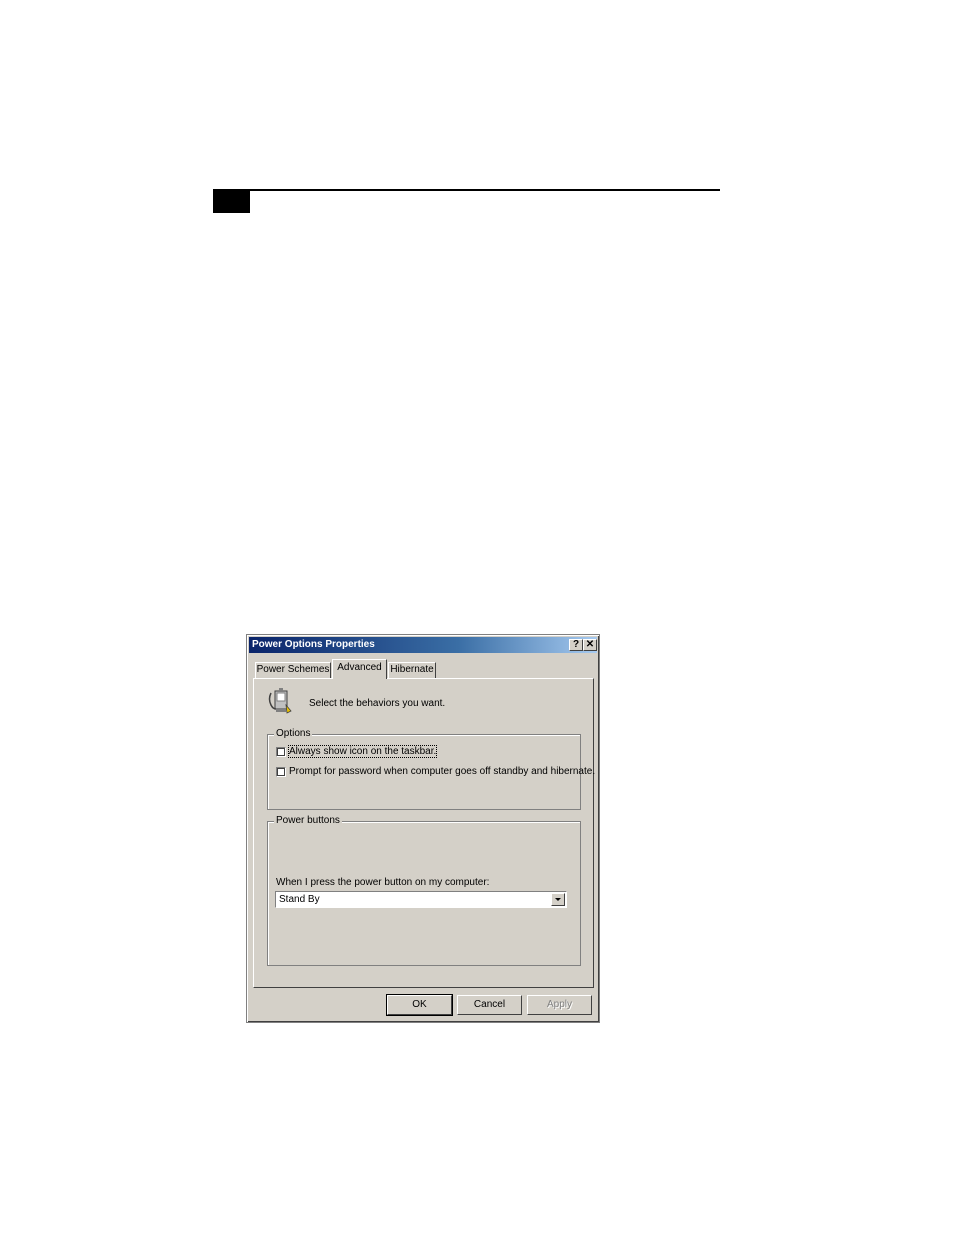 The height and width of the screenshot is (1235, 954). Describe the element at coordinates (359, 669) in the screenshot. I see `tab-advanced: Advanced` at that location.